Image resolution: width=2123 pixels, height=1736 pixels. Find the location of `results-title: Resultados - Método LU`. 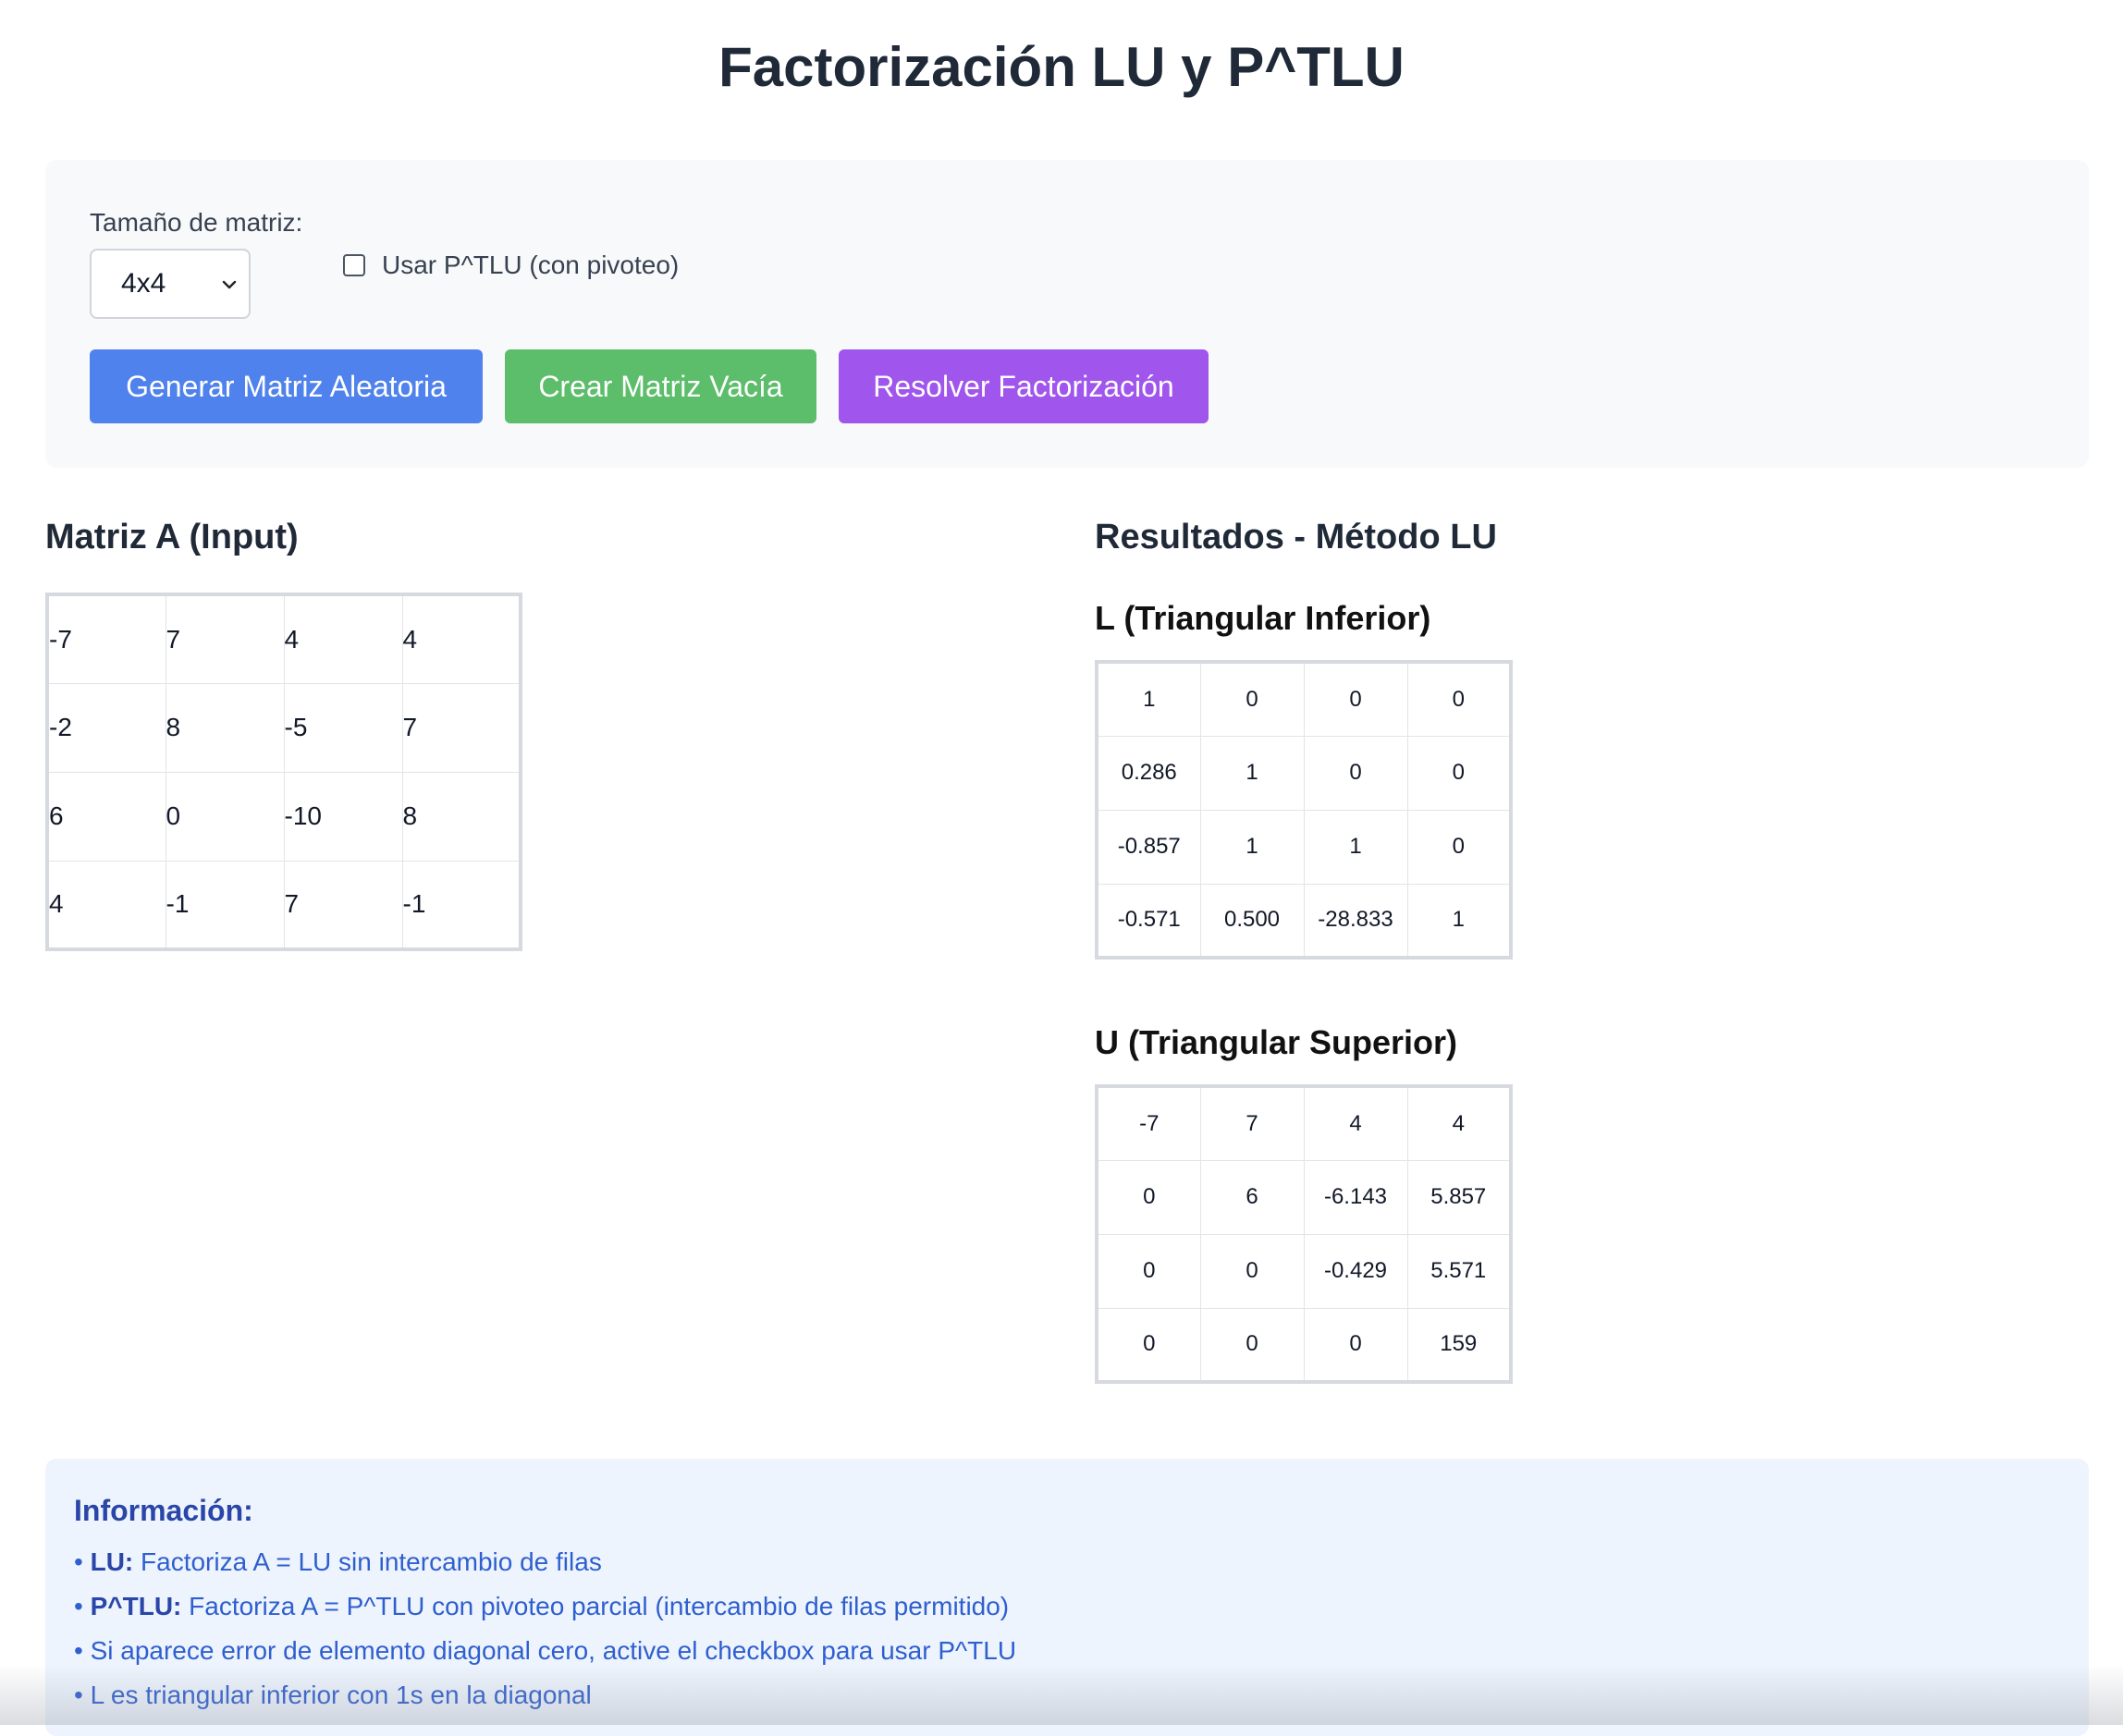

results-title: Resultados - Método LU is located at coordinates (1296, 537).